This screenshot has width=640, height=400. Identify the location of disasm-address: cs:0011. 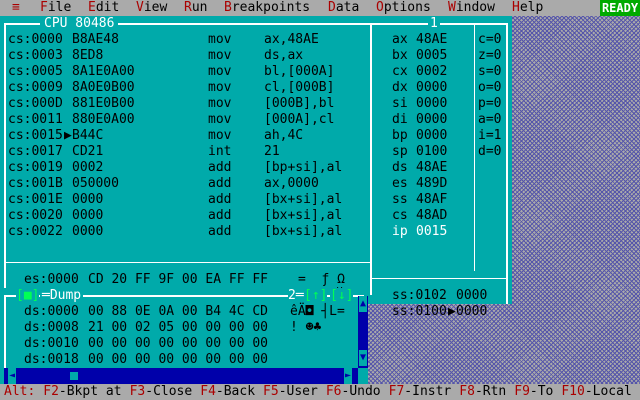
(35, 119).